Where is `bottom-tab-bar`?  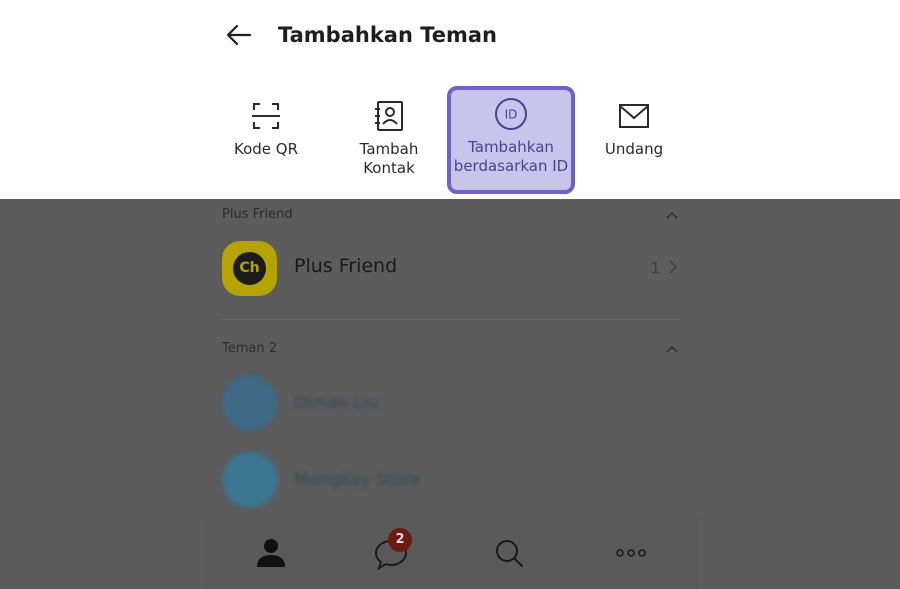 bottom-tab-bar is located at coordinates (450, 552).